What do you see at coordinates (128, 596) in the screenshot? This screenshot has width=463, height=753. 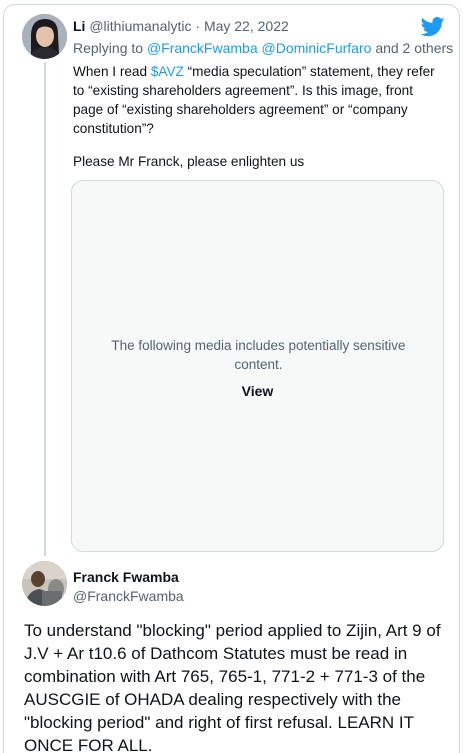 I see `main-author-handle: @FranckFwamba` at bounding box center [128, 596].